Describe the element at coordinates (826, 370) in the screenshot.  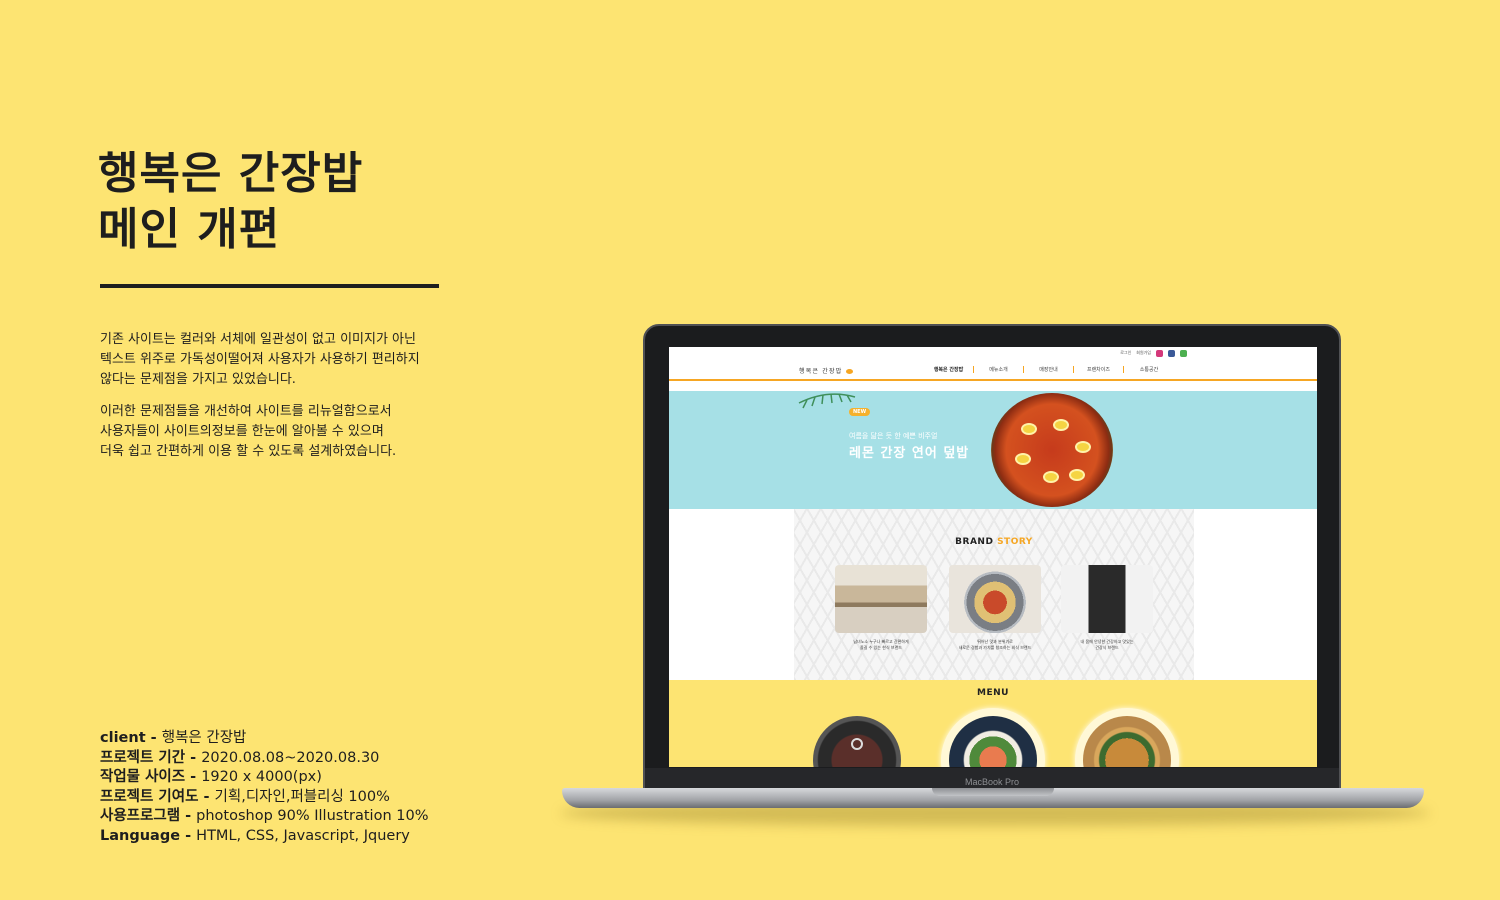
I see `site-logo: 행복은 간장밥` at that location.